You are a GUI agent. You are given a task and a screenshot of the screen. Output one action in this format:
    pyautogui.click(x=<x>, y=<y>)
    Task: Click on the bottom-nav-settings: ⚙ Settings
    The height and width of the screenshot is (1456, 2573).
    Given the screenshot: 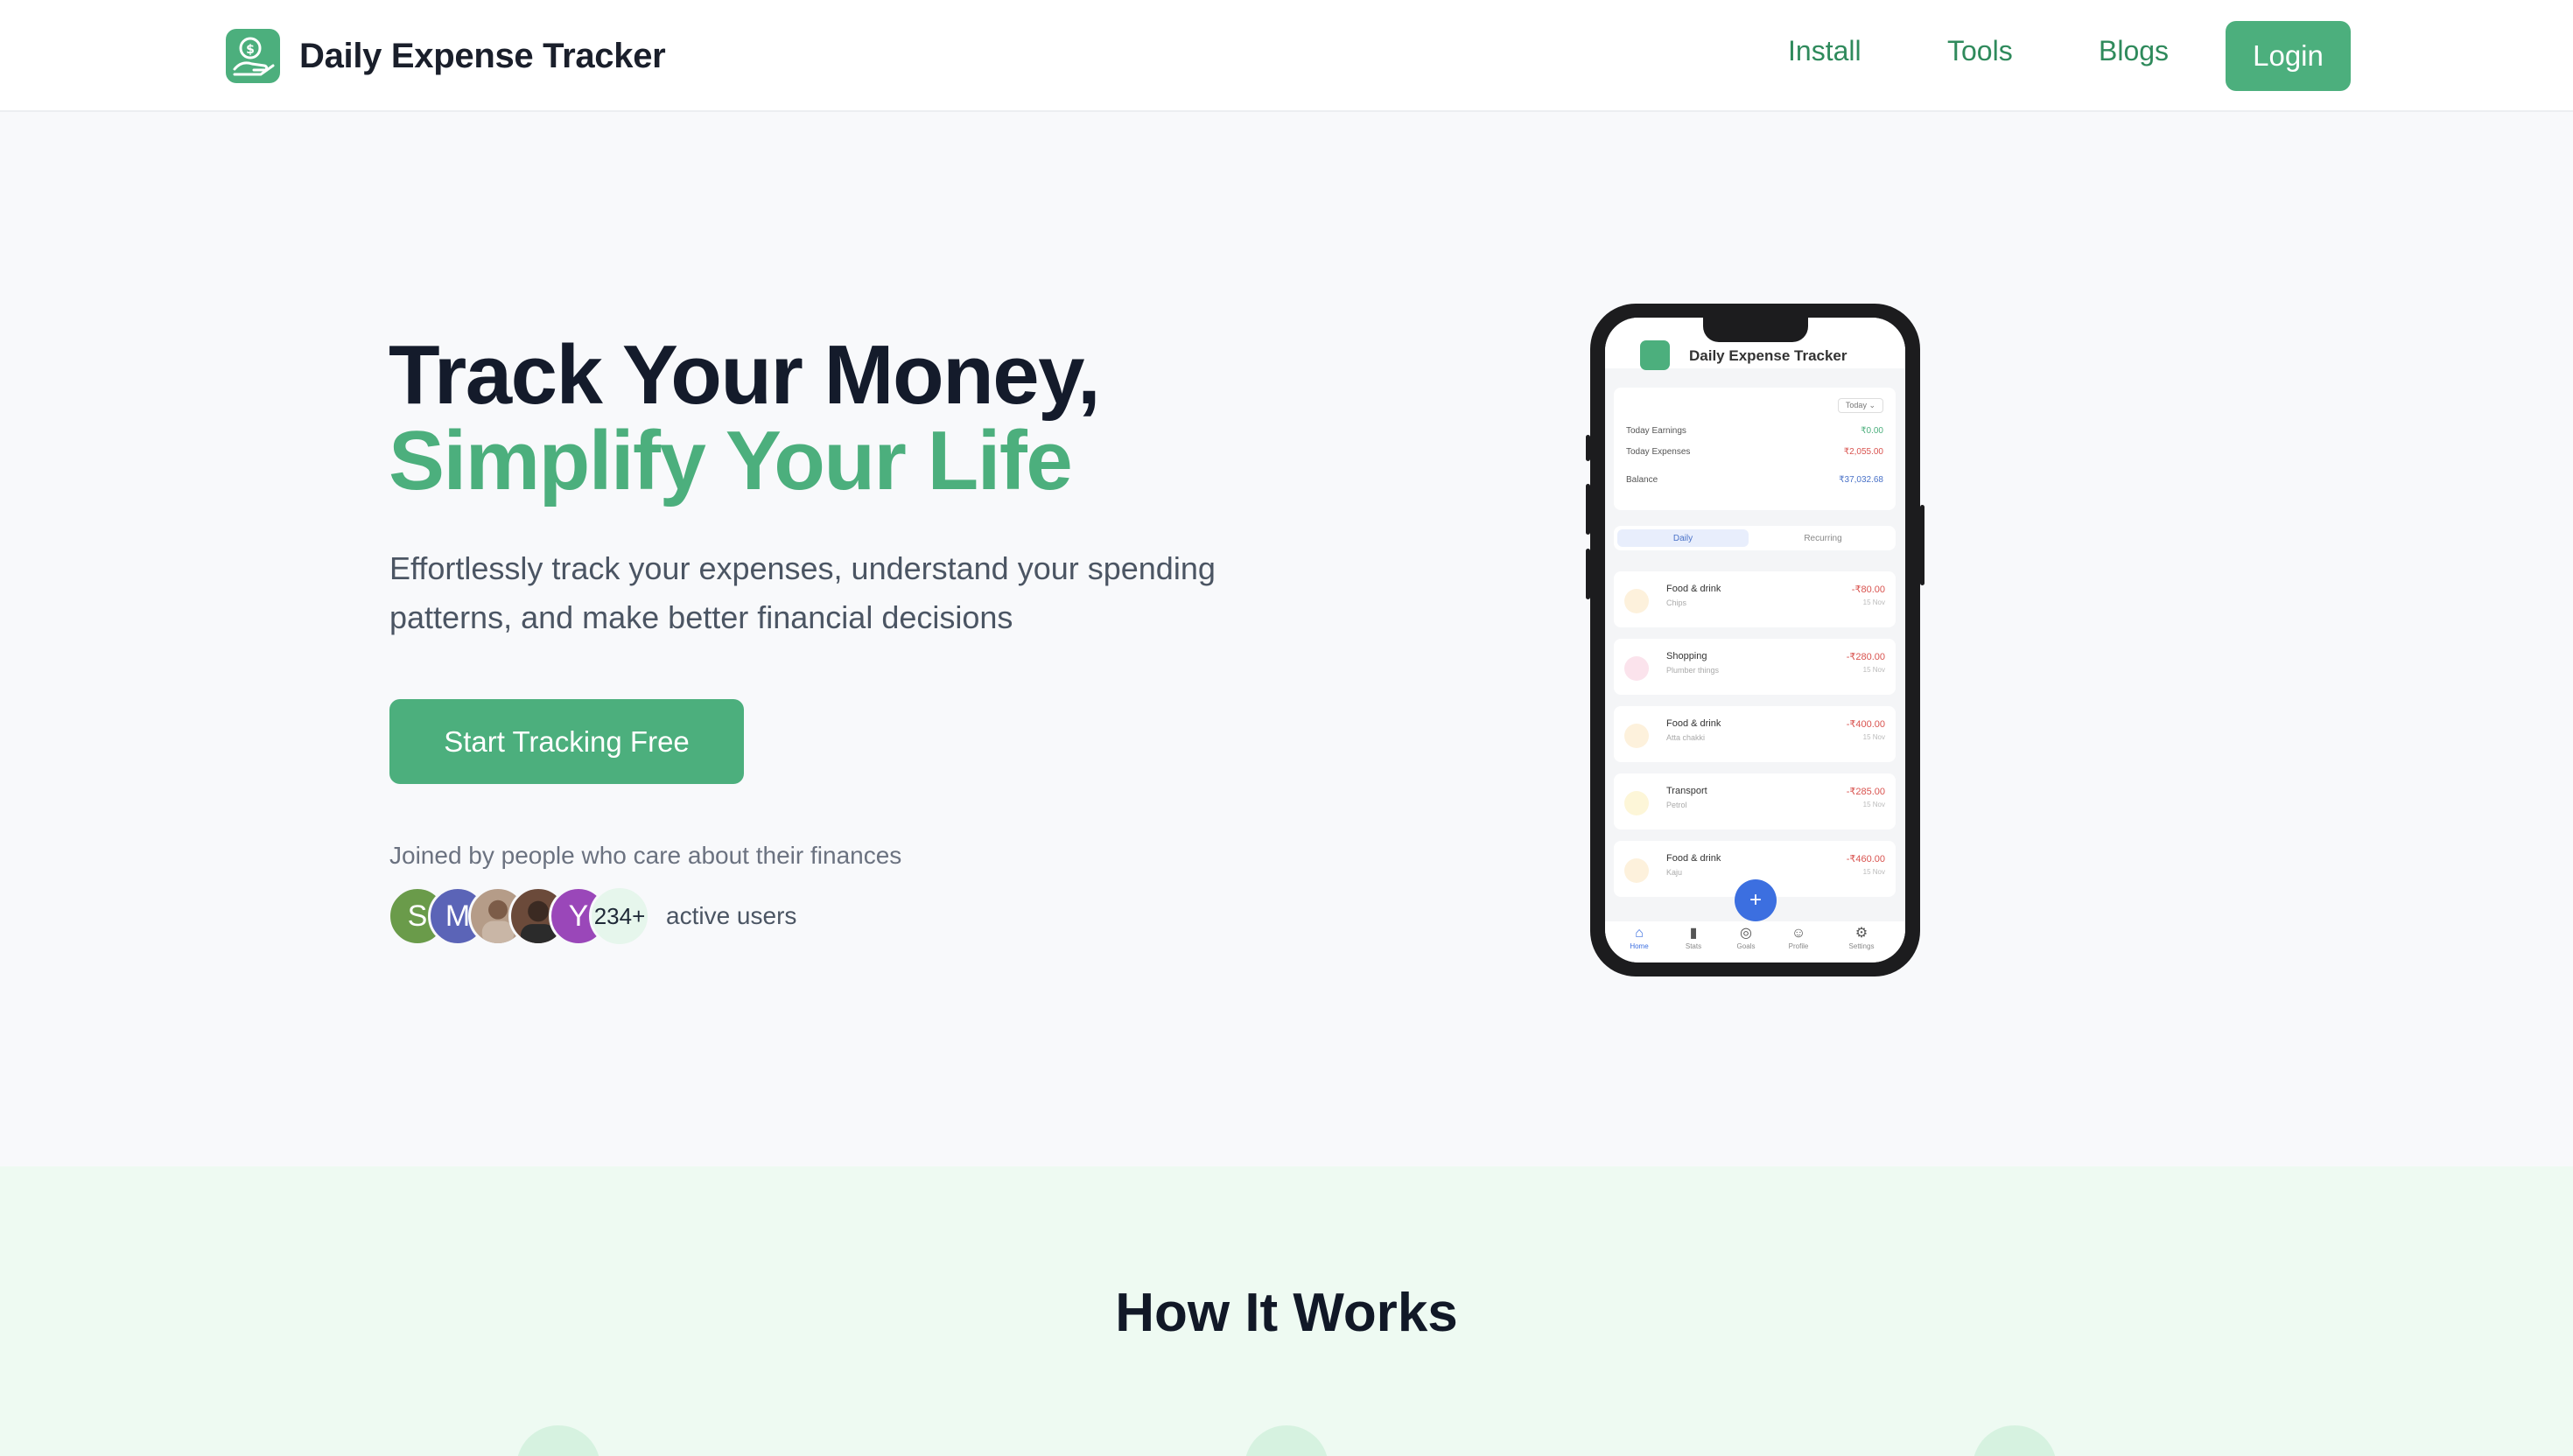 What is the action you would take?
    pyautogui.click(x=1861, y=937)
    